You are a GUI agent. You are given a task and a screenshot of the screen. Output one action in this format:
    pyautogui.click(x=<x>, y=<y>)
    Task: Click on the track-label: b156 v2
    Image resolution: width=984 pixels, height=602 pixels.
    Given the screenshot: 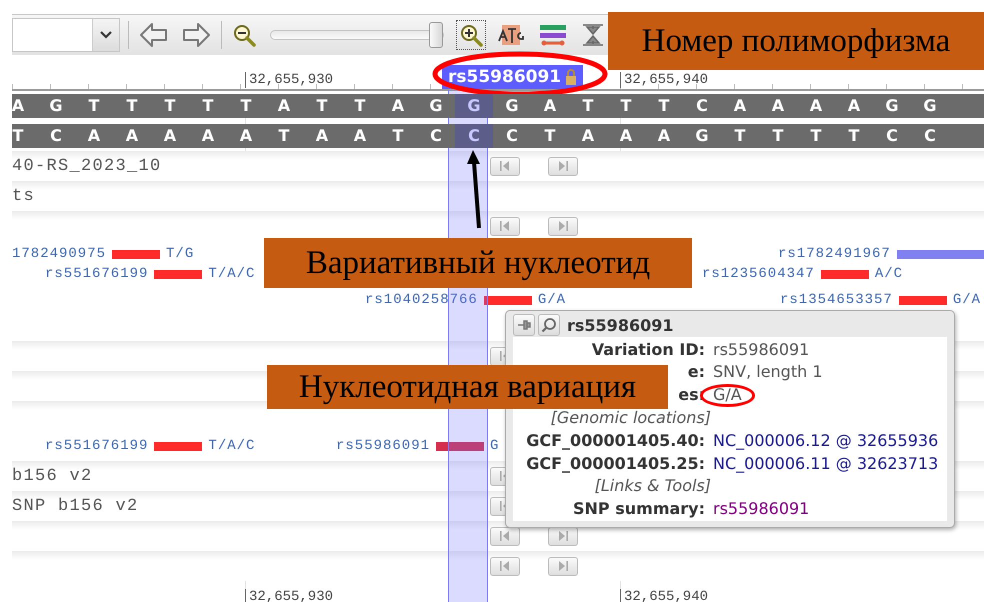 What is the action you would take?
    pyautogui.click(x=52, y=476)
    